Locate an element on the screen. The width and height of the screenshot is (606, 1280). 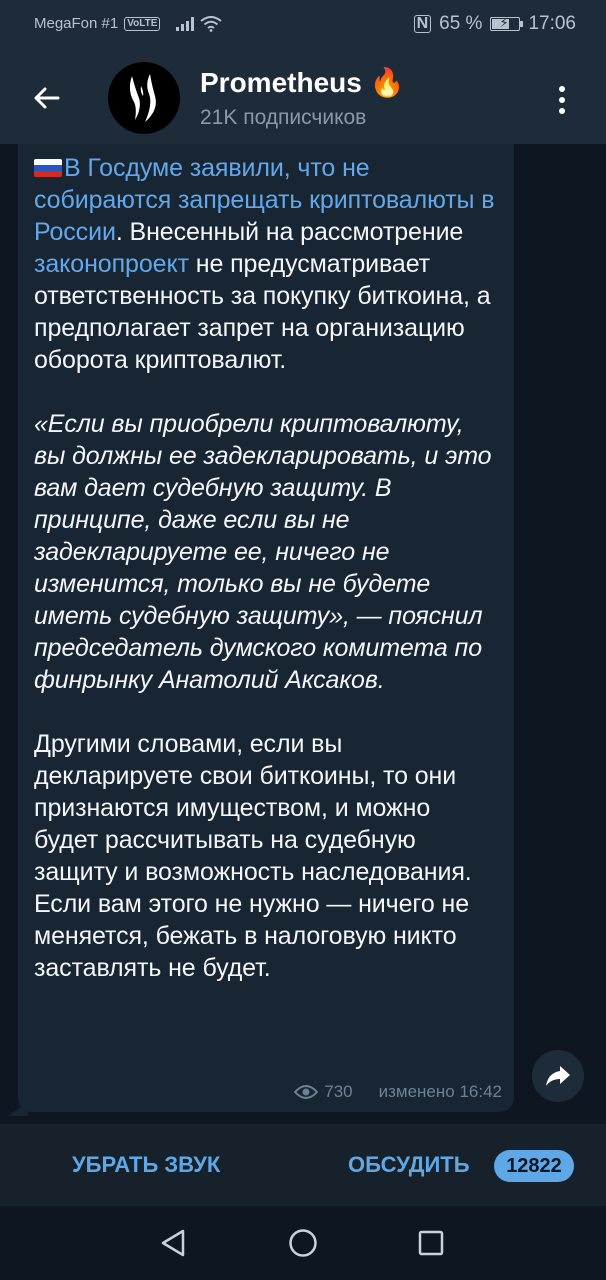
volte-icon: VoLTE is located at coordinates (142, 23).